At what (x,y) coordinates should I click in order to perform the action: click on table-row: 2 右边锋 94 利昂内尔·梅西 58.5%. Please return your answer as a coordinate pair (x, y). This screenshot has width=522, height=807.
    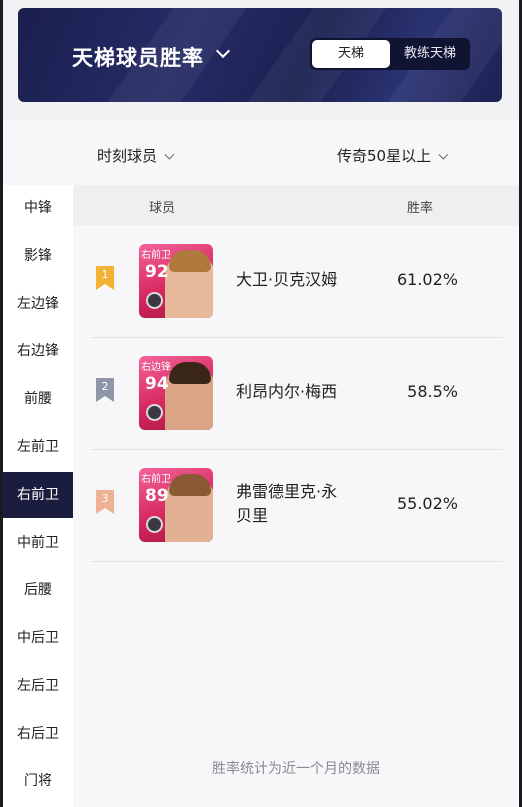
    Looking at the image, I should click on (297, 394).